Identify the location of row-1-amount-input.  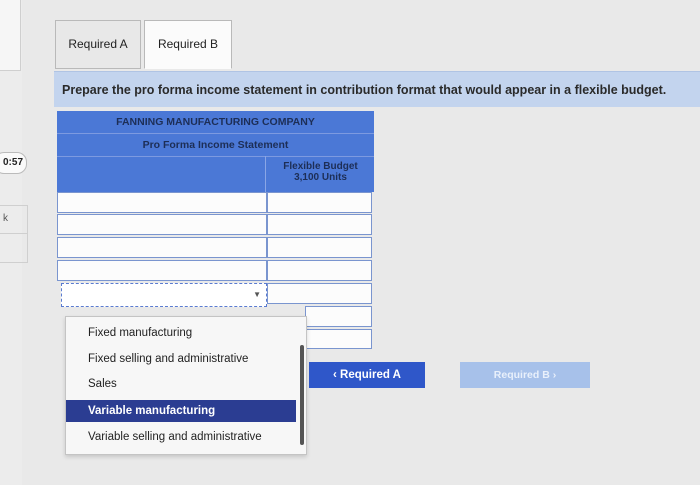
(319, 202).